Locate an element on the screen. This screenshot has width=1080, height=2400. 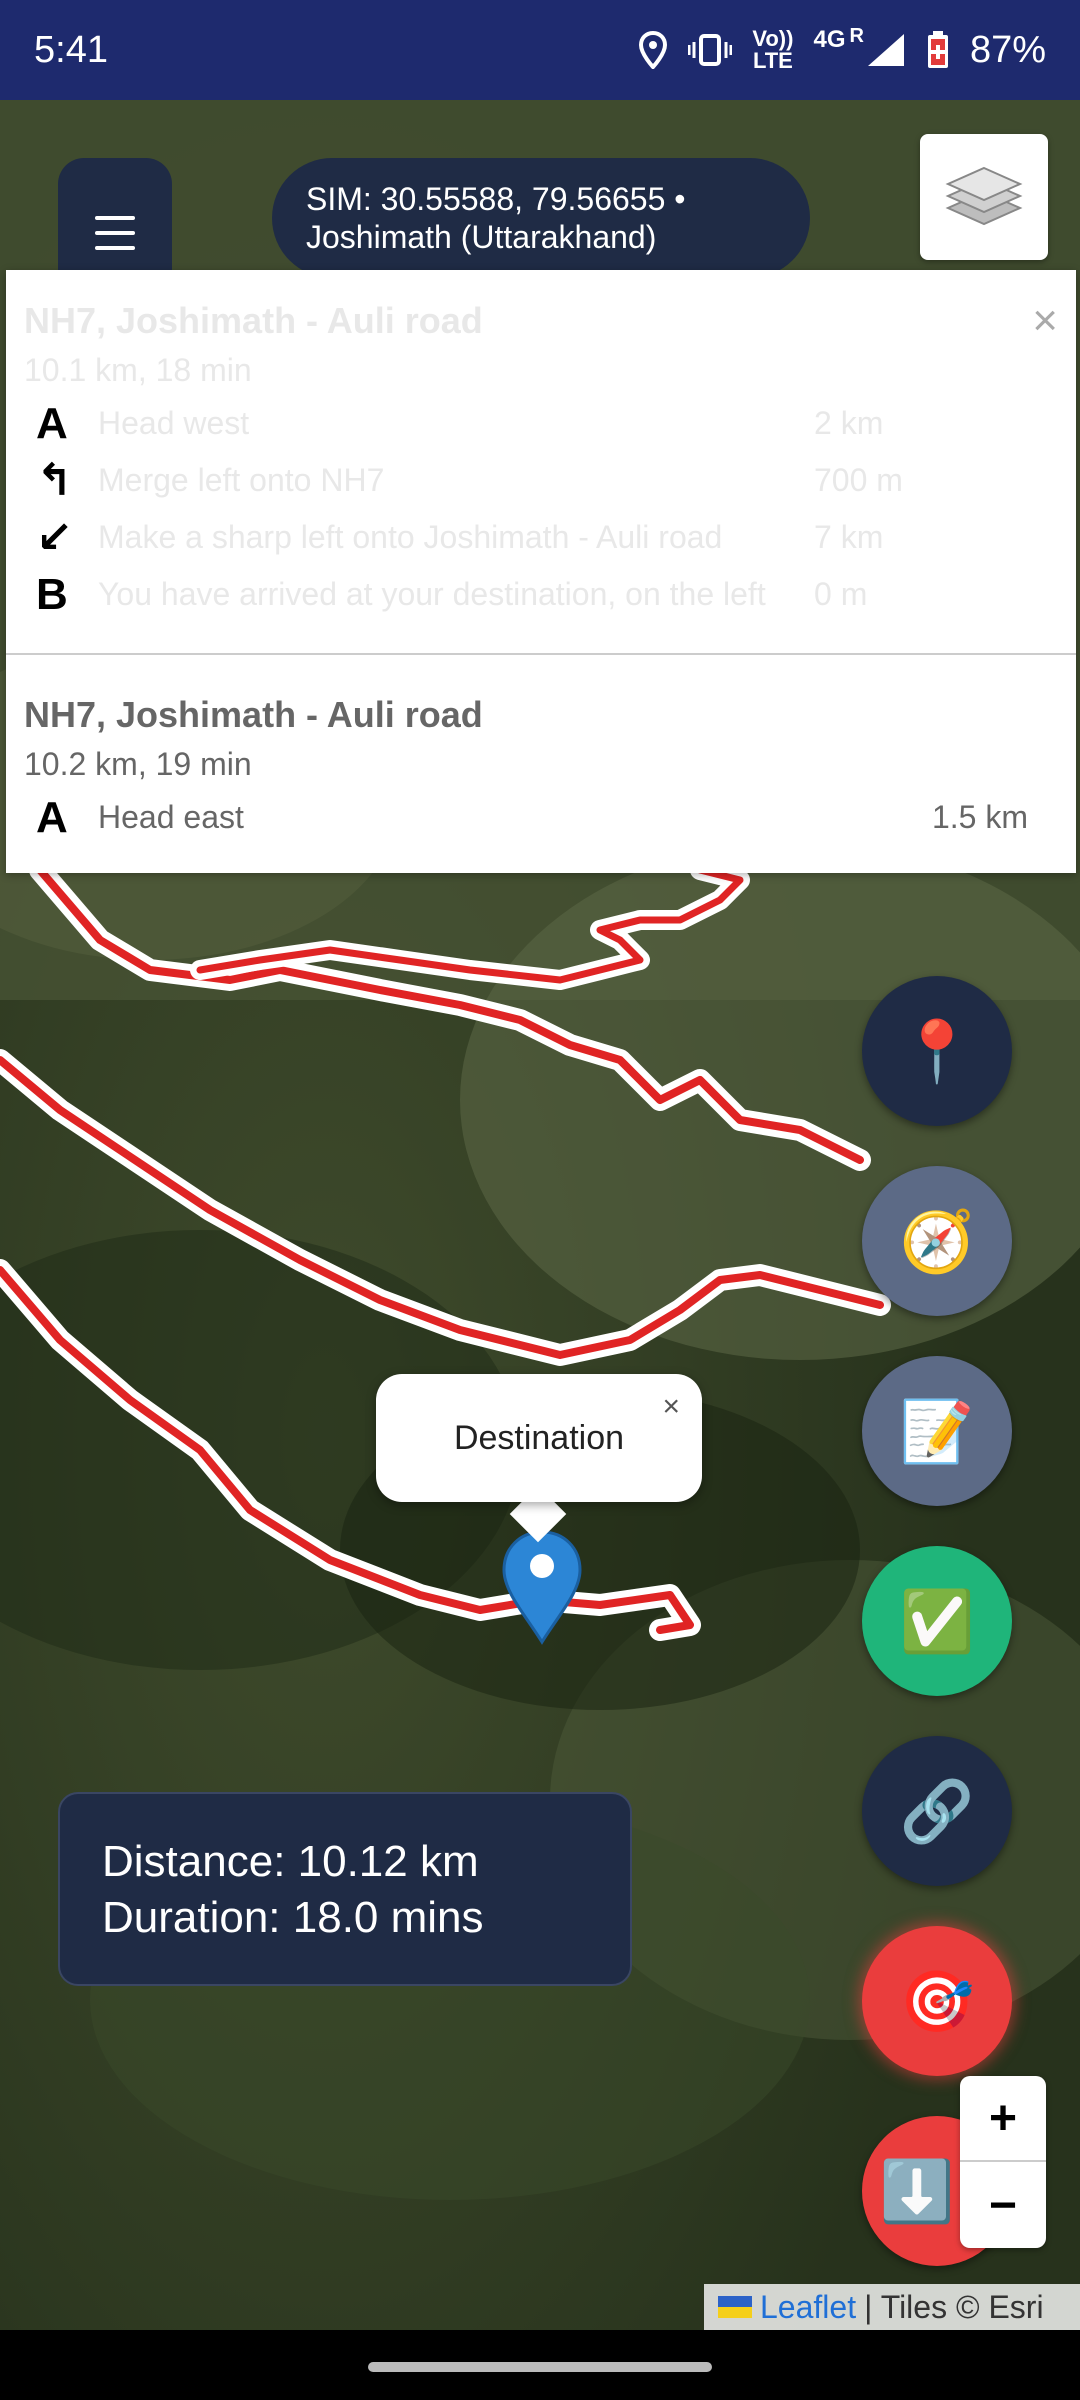
signal-icon: 4G R is located at coordinates (859, 46).